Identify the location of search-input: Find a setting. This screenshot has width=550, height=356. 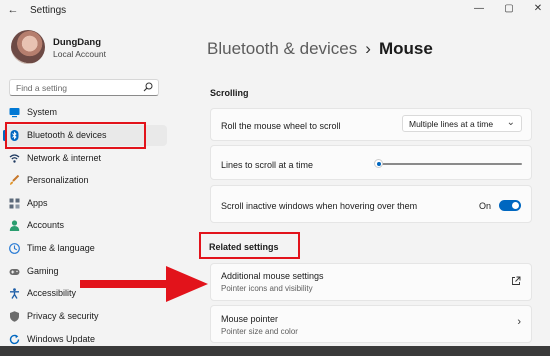
(84, 87).